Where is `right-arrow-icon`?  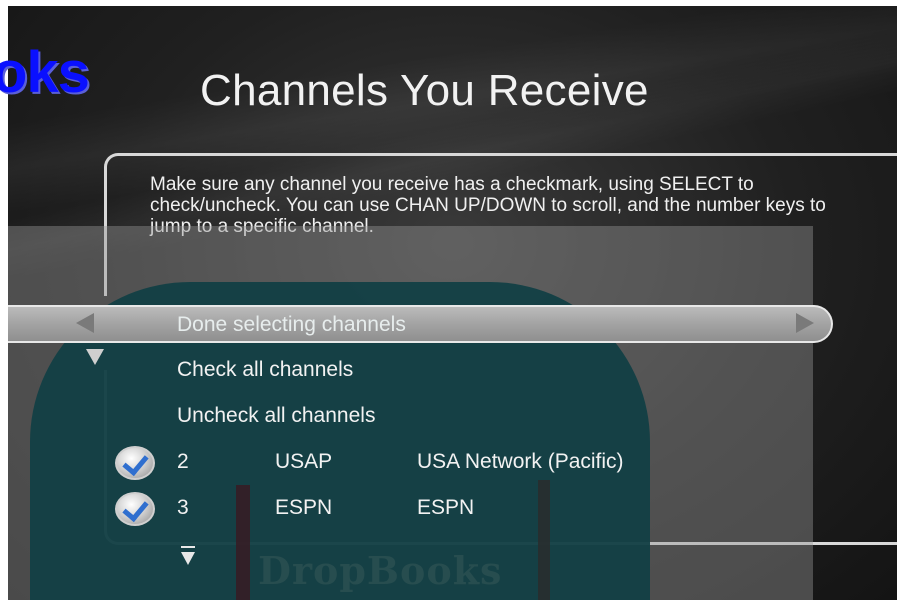
right-arrow-icon is located at coordinates (805, 323).